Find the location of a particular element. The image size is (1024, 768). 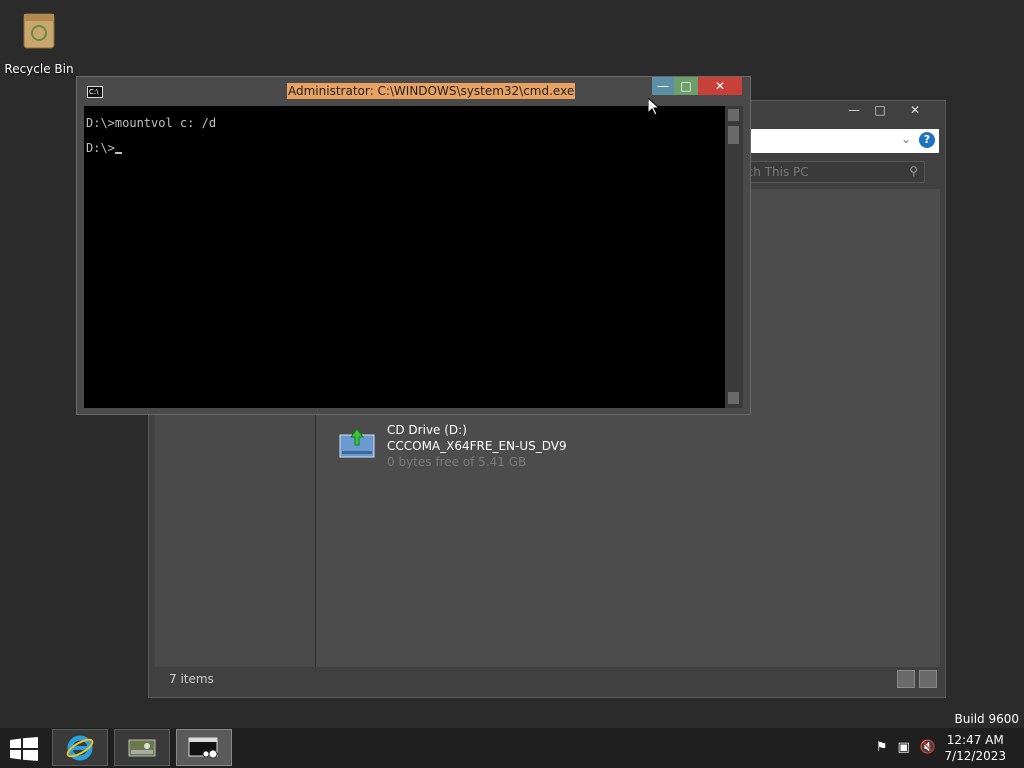

recycle-bin-desktop-icon: Recycle Bin is located at coordinates (39, 43).